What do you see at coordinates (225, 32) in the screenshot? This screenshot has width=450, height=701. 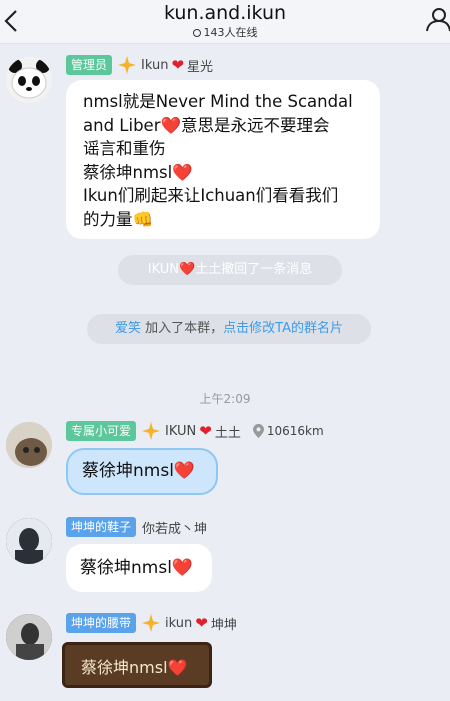 I see `online-count: 143人在线` at bounding box center [225, 32].